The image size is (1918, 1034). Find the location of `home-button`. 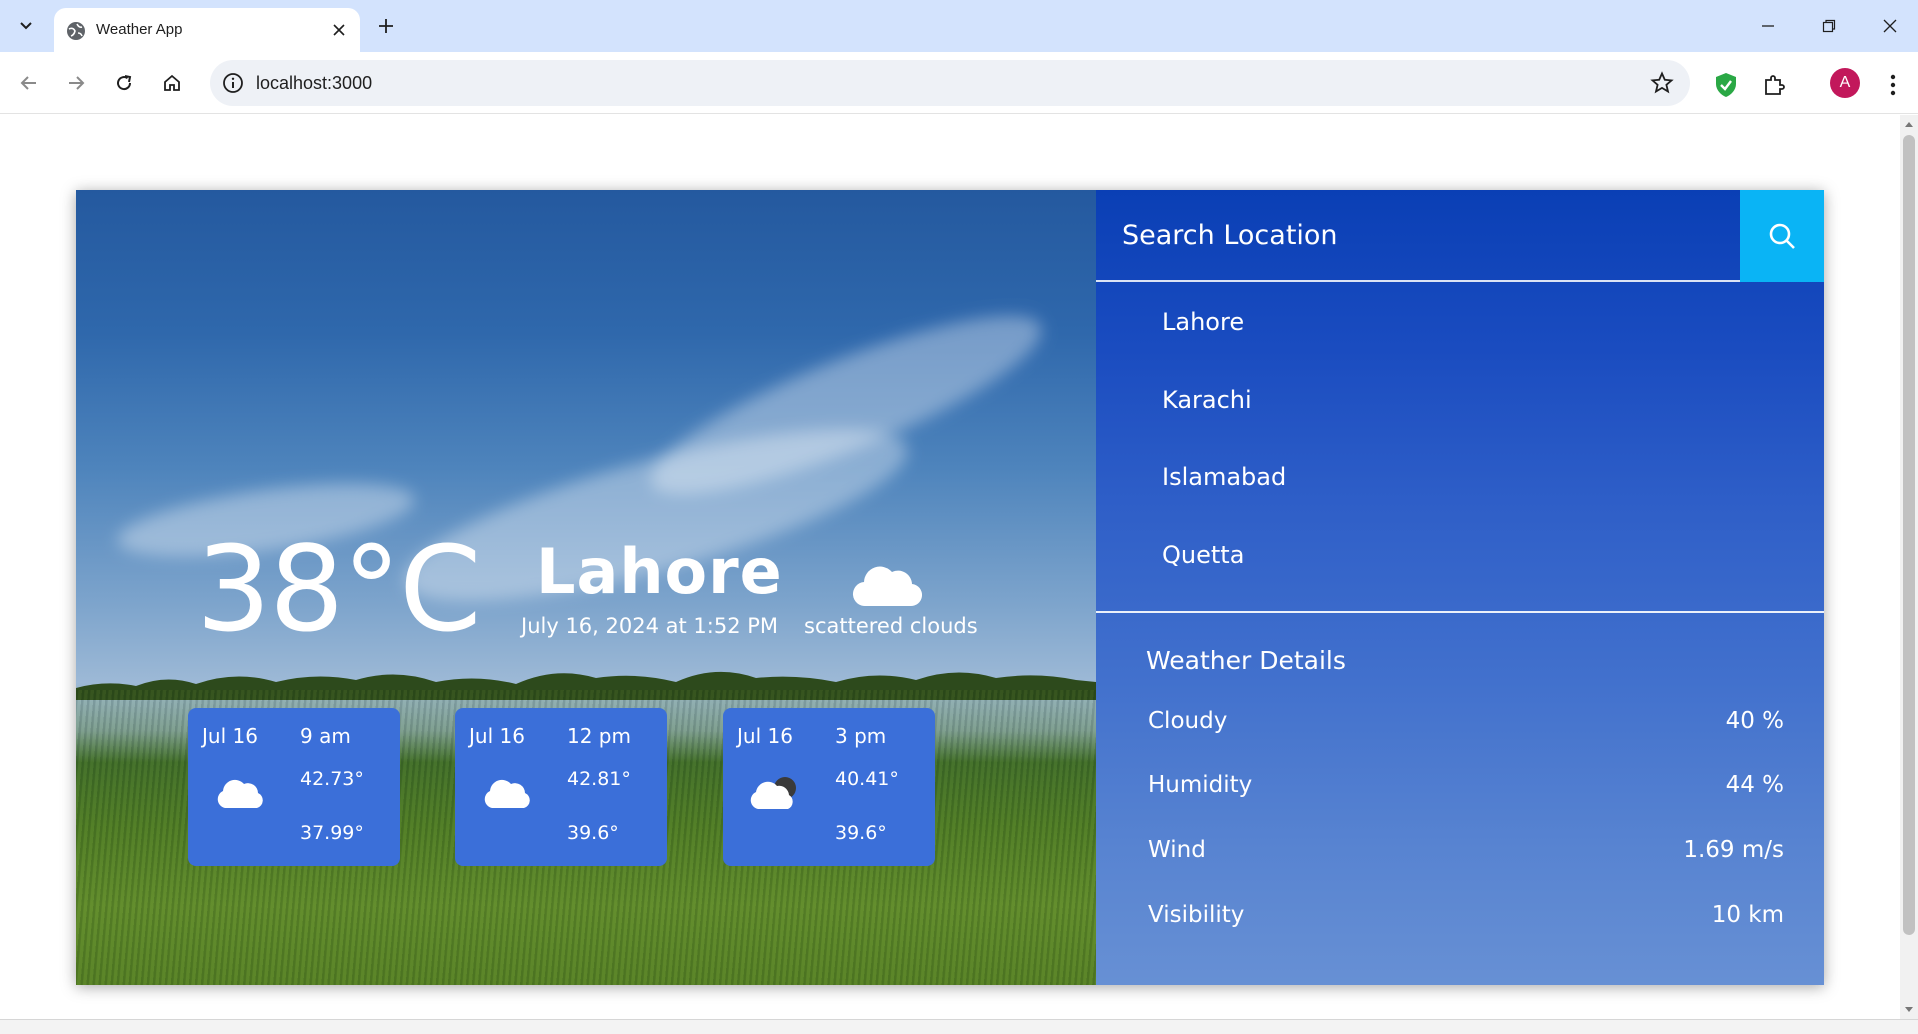

home-button is located at coordinates (172, 83).